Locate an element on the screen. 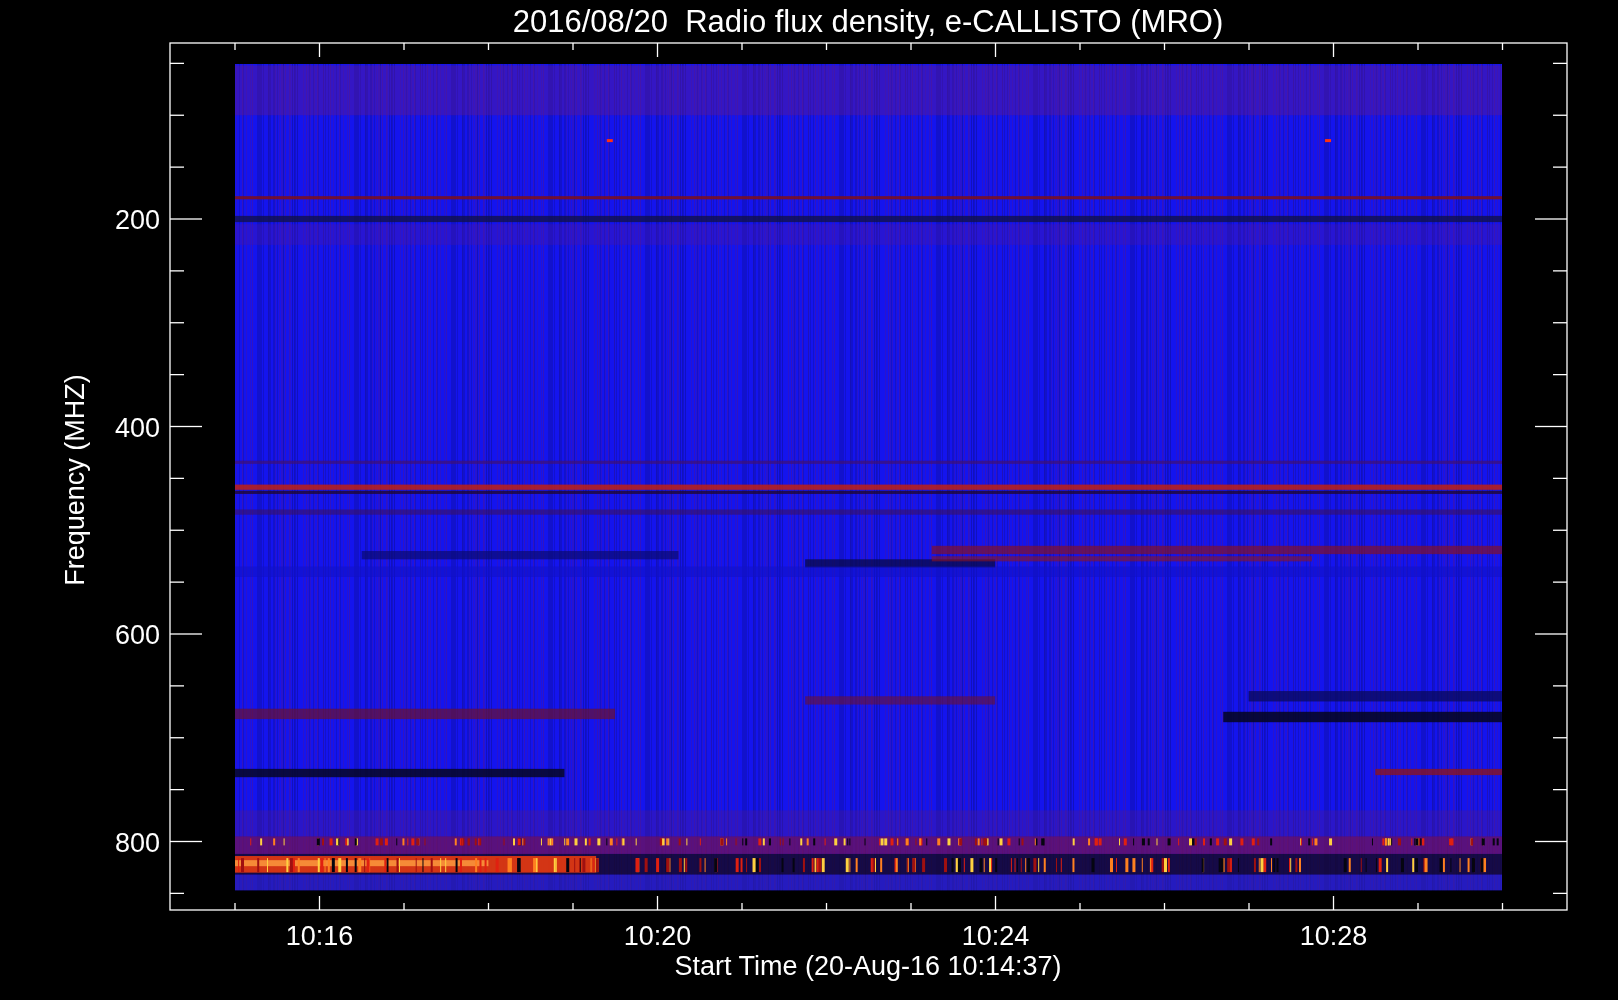  chart-title: 2016/08/20 Radio flux density, e-CALLISTO (MRO) is located at coordinates (868, 21).